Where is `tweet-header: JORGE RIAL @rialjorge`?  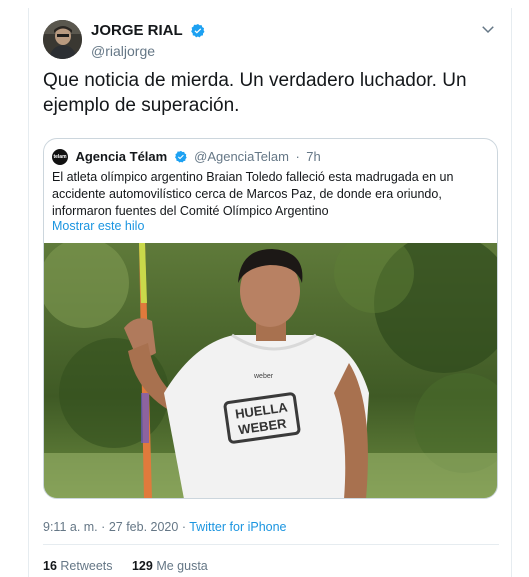
tweet-header: JORGE RIAL @rialjorge is located at coordinates (271, 43).